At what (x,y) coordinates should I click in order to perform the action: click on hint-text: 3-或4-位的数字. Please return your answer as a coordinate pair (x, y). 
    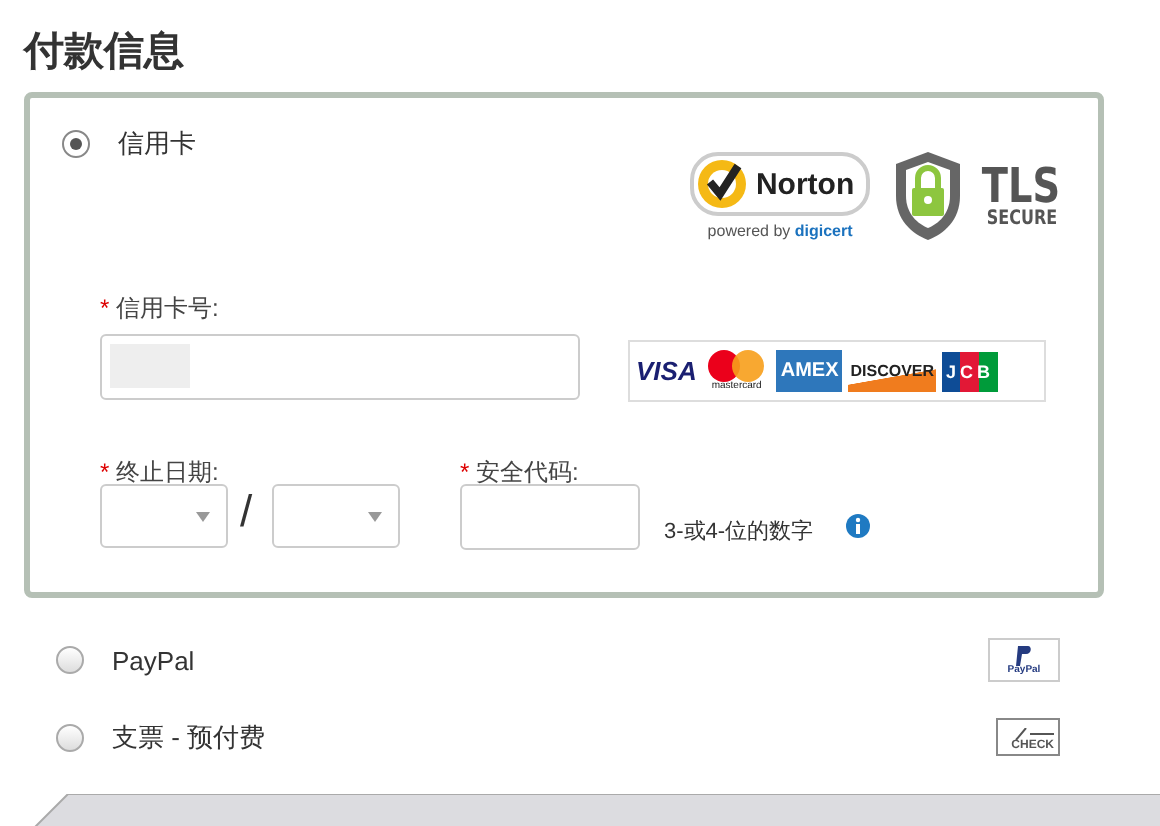
    Looking at the image, I should click on (739, 531).